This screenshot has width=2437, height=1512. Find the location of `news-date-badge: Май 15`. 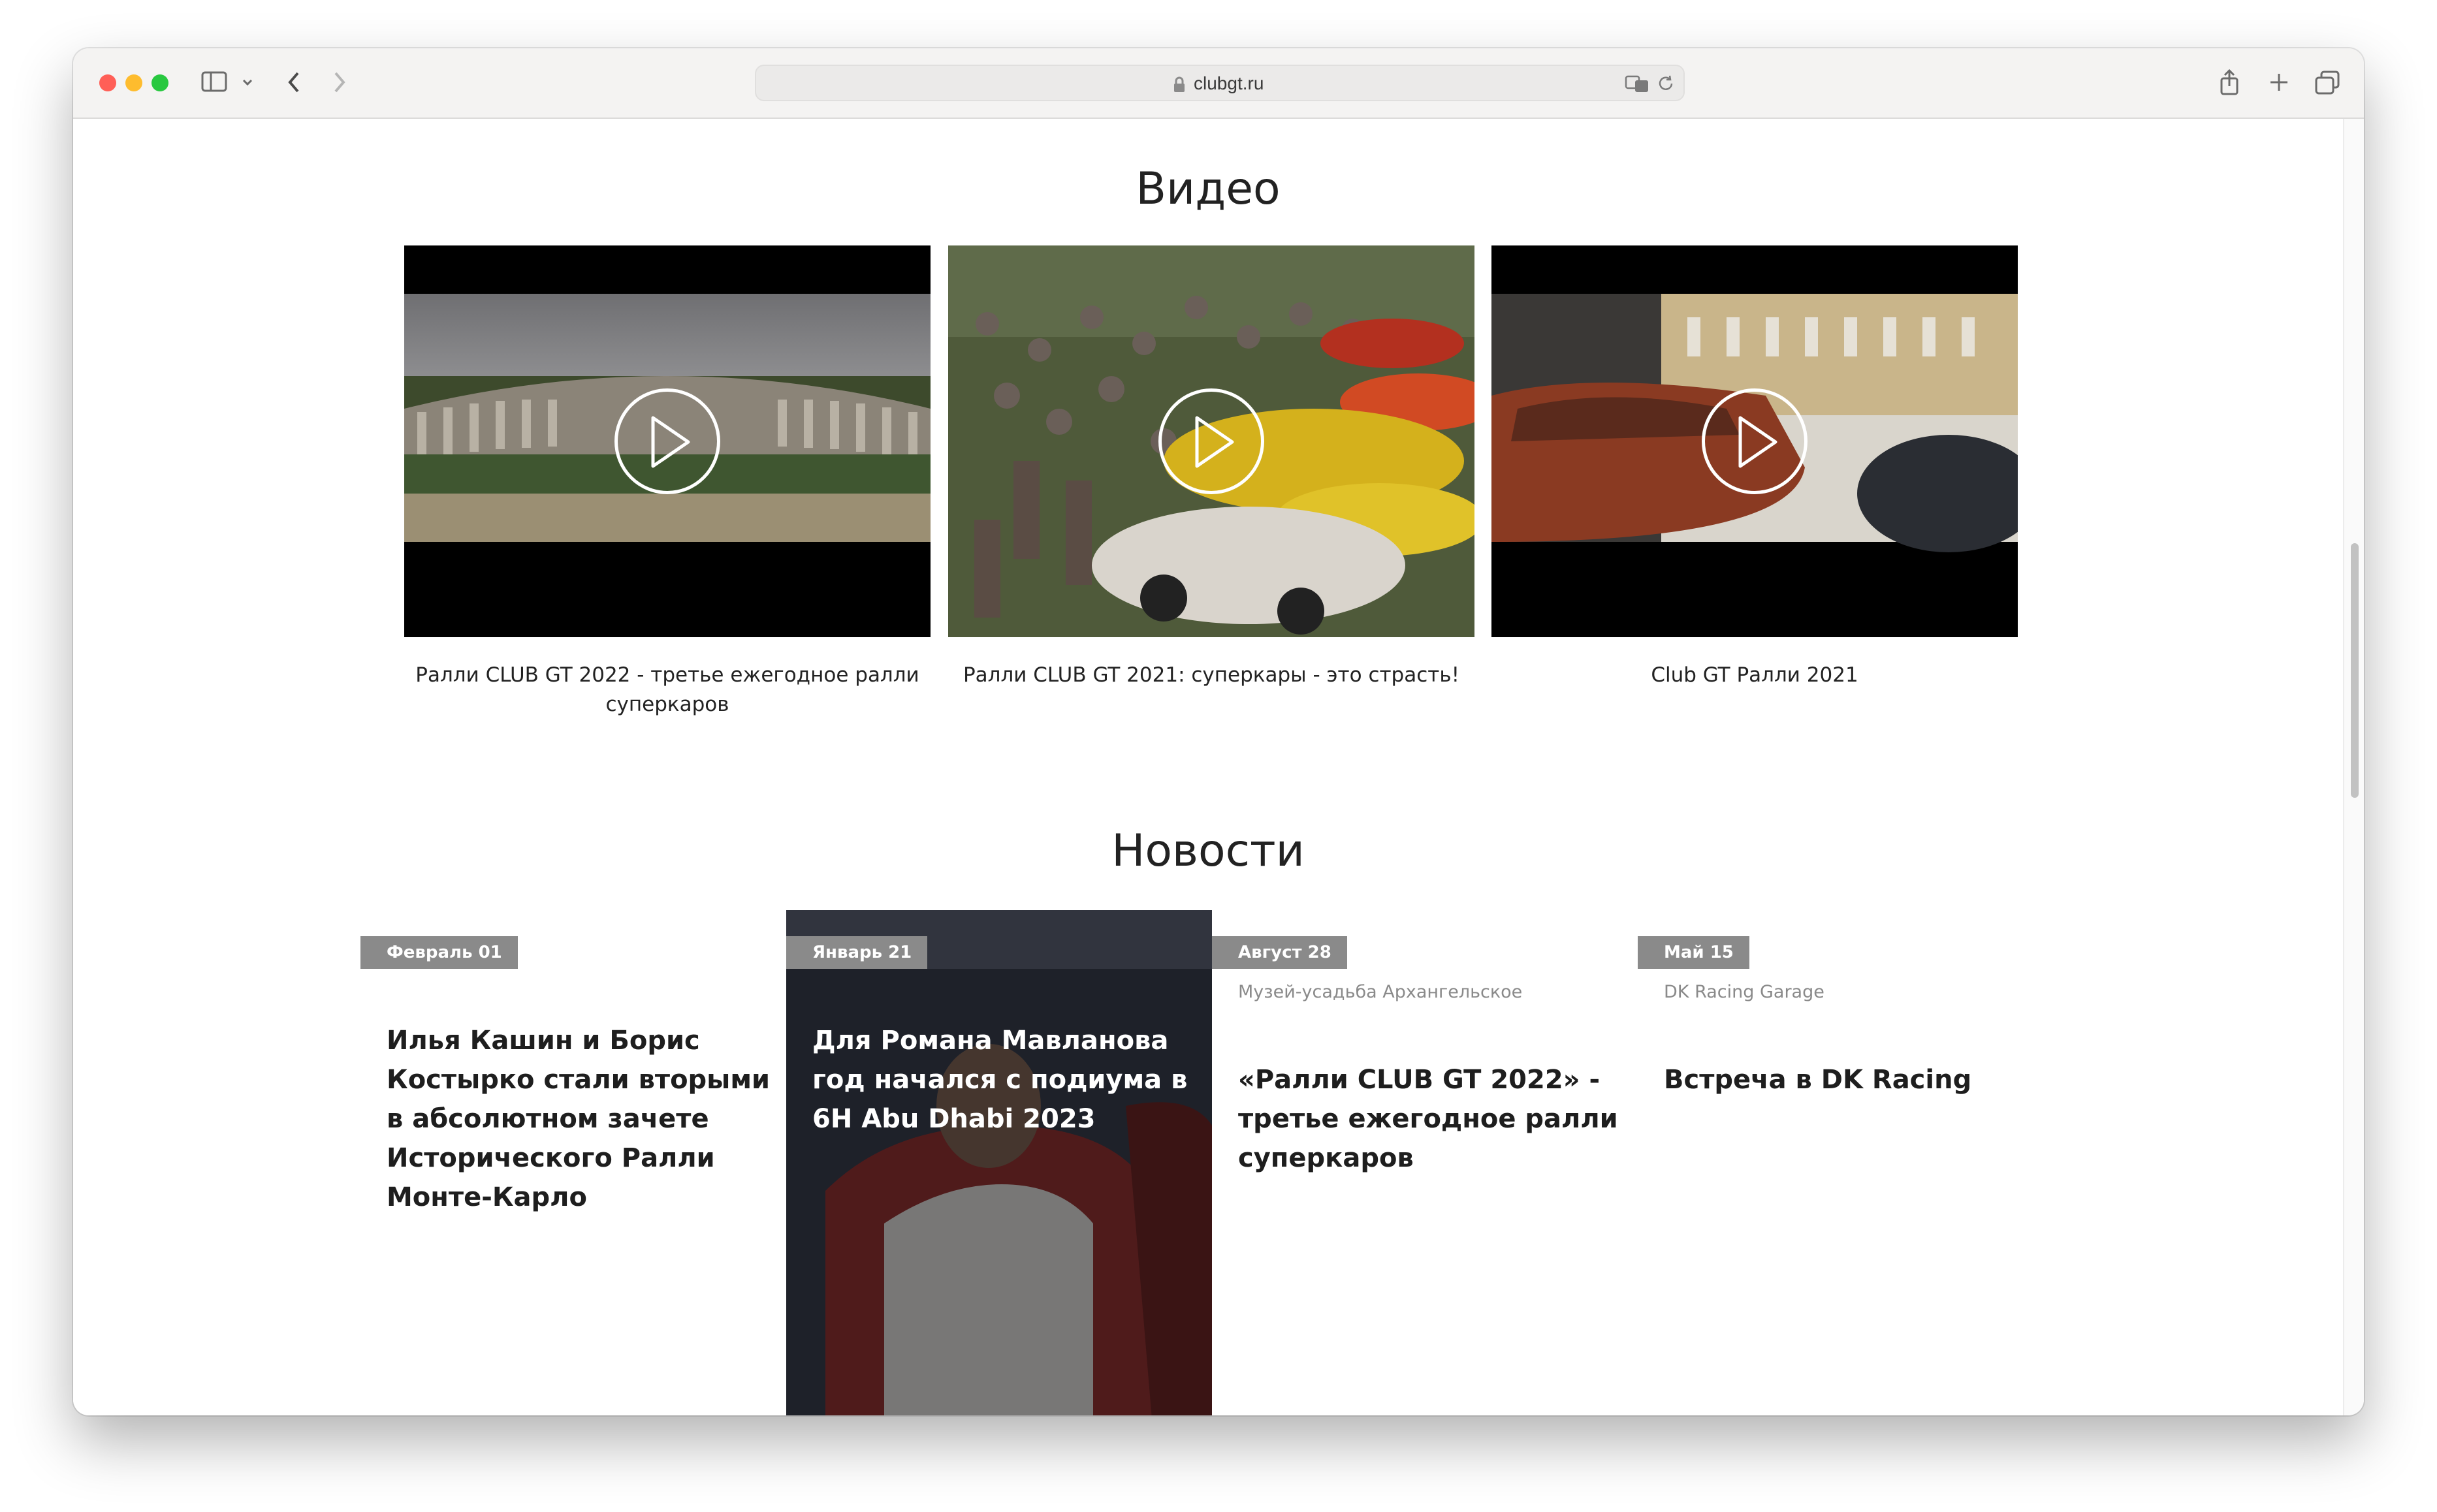

news-date-badge: Май 15 is located at coordinates (1693, 953).